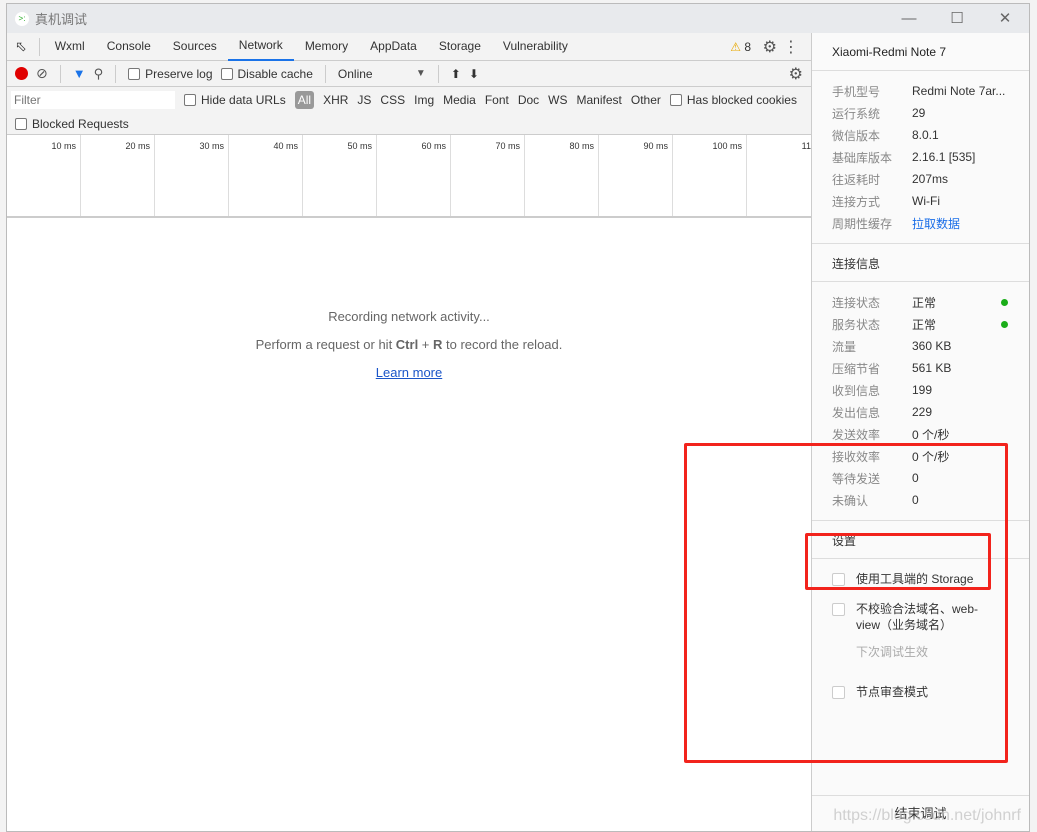 This screenshot has height=832, width=1037. I want to click on row-label: 往返耗时, so click(856, 179).